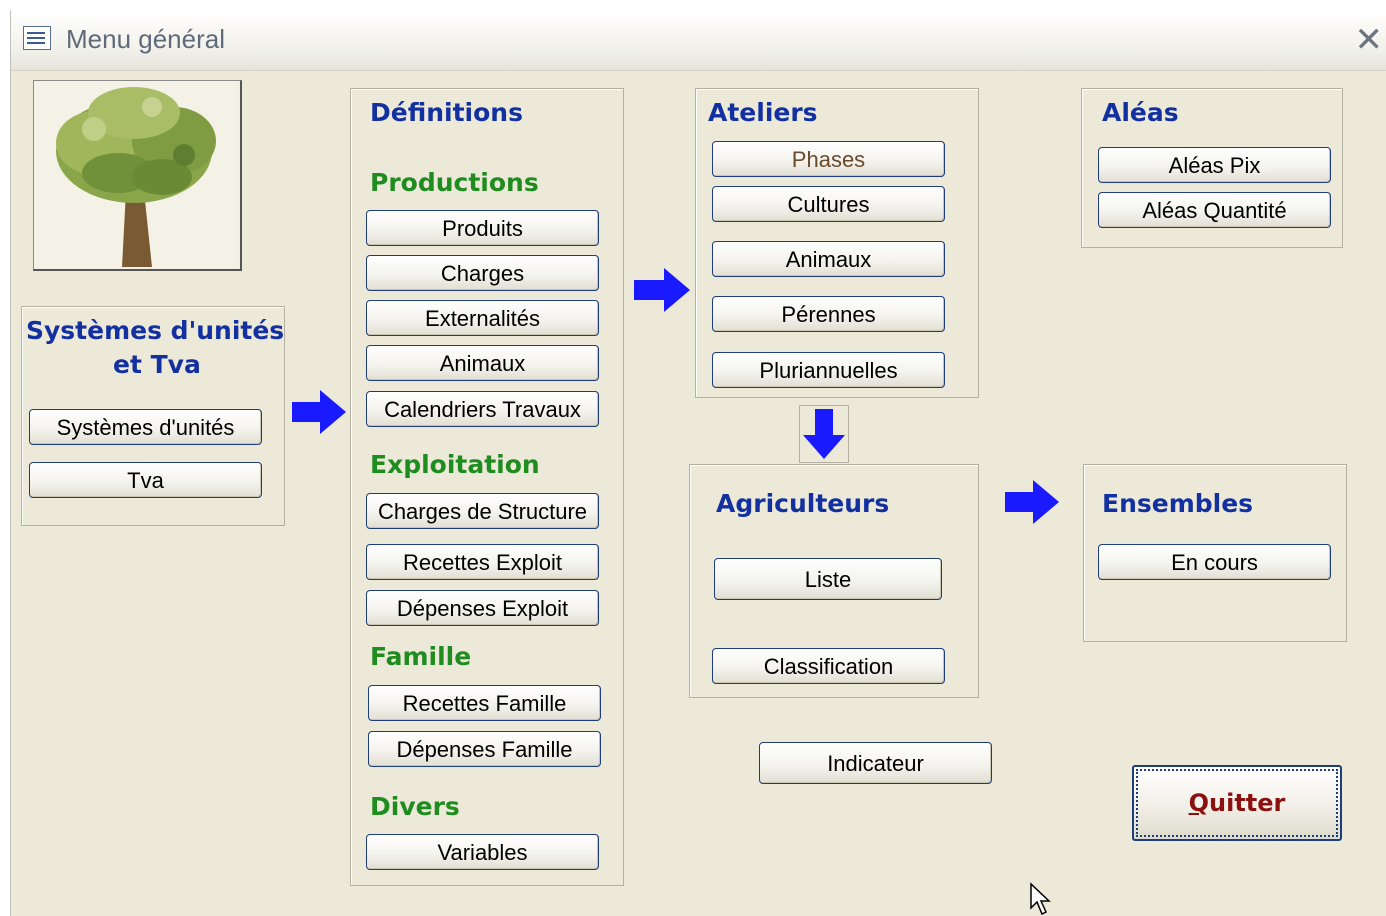 This screenshot has width=1386, height=916. I want to click on produits-button: Produits, so click(482, 228).